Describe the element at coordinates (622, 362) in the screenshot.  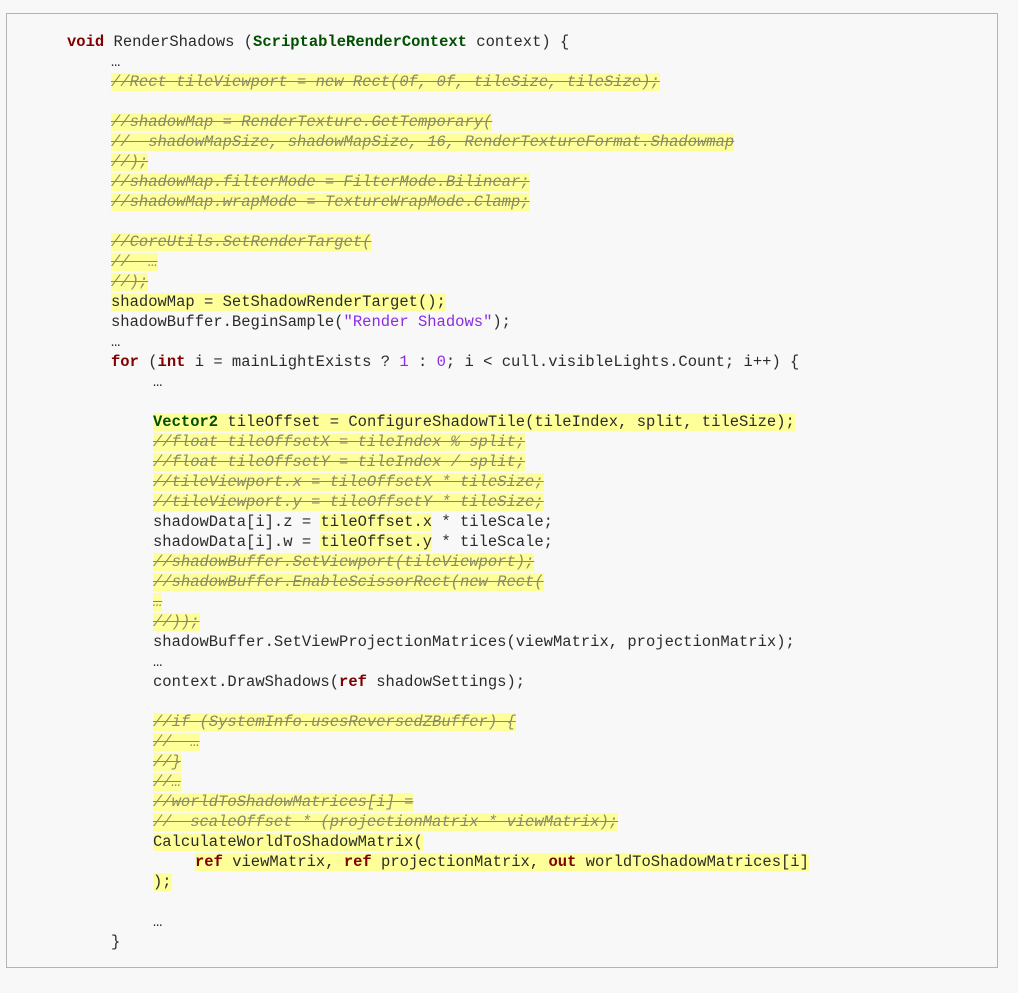
I see `code-token: ; i < cull.visibleLights.Count; i++) {` at that location.